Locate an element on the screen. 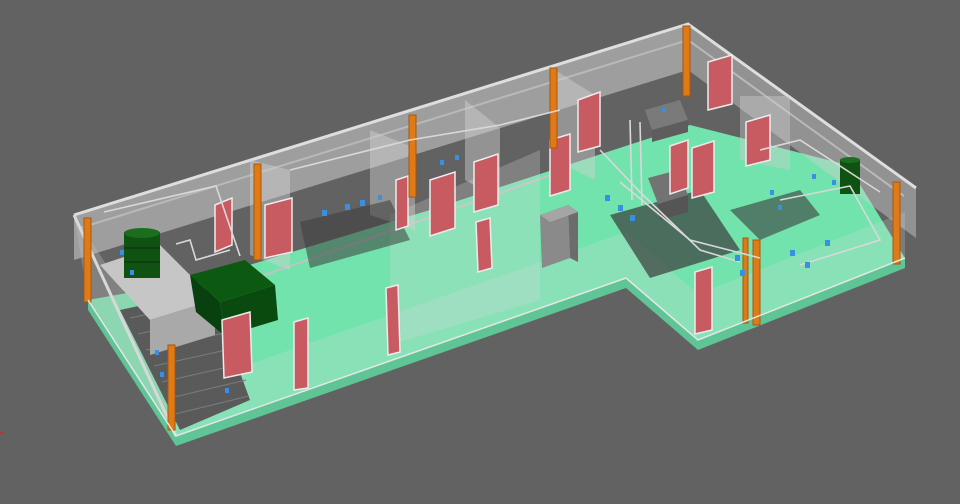  green-tank-left-top is located at coordinates (142, 233).